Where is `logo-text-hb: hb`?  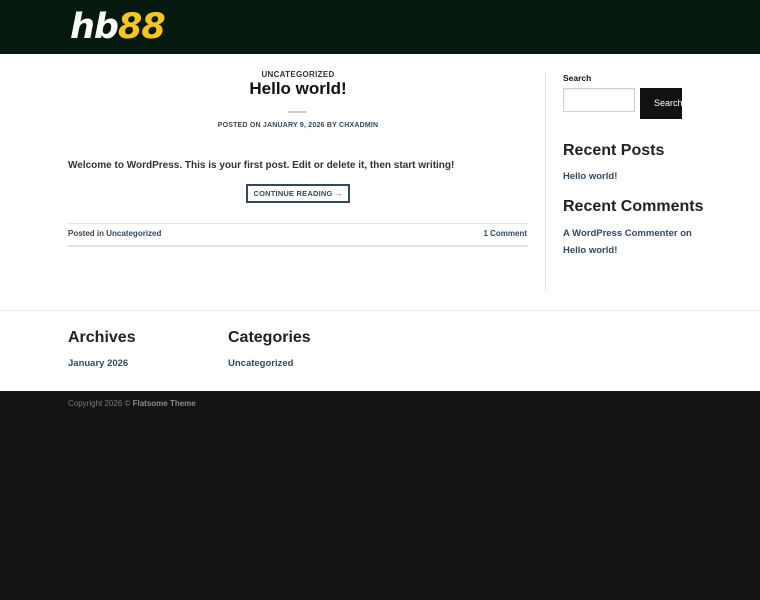 logo-text-hb: hb is located at coordinates (94, 27).